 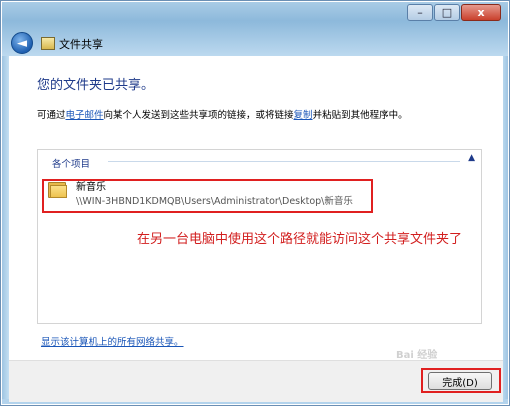 What do you see at coordinates (460, 381) in the screenshot?
I see `finish-button: 完成(D)` at bounding box center [460, 381].